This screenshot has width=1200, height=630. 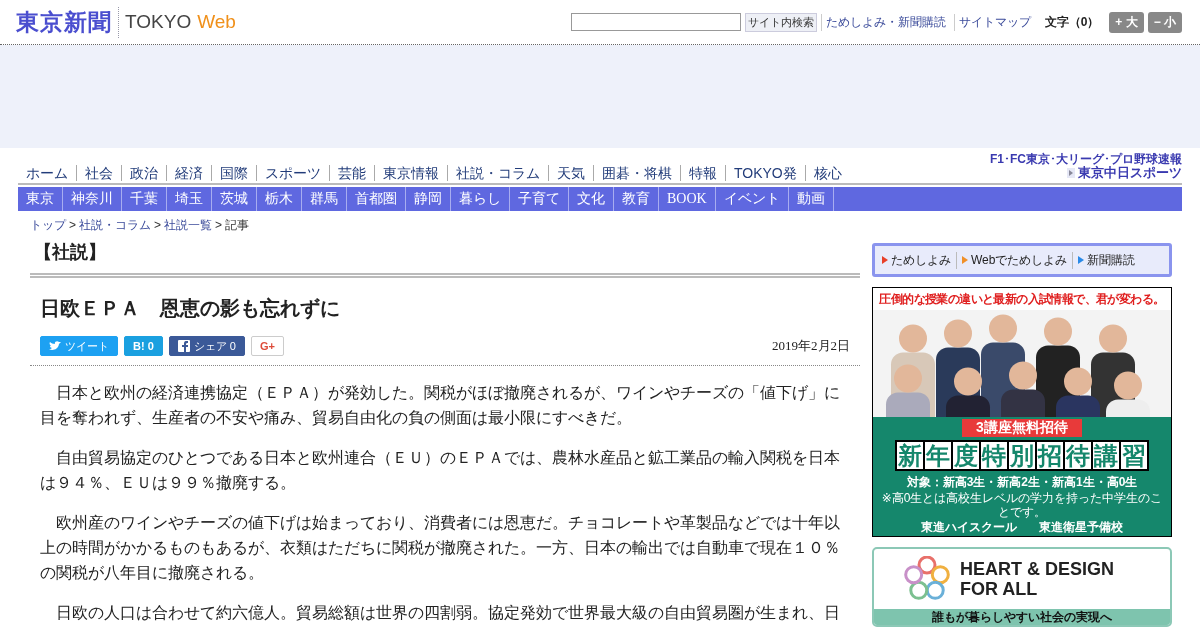 What do you see at coordinates (1037, 569) in the screenshot?
I see `ad-title: HEART & DESIGN` at bounding box center [1037, 569].